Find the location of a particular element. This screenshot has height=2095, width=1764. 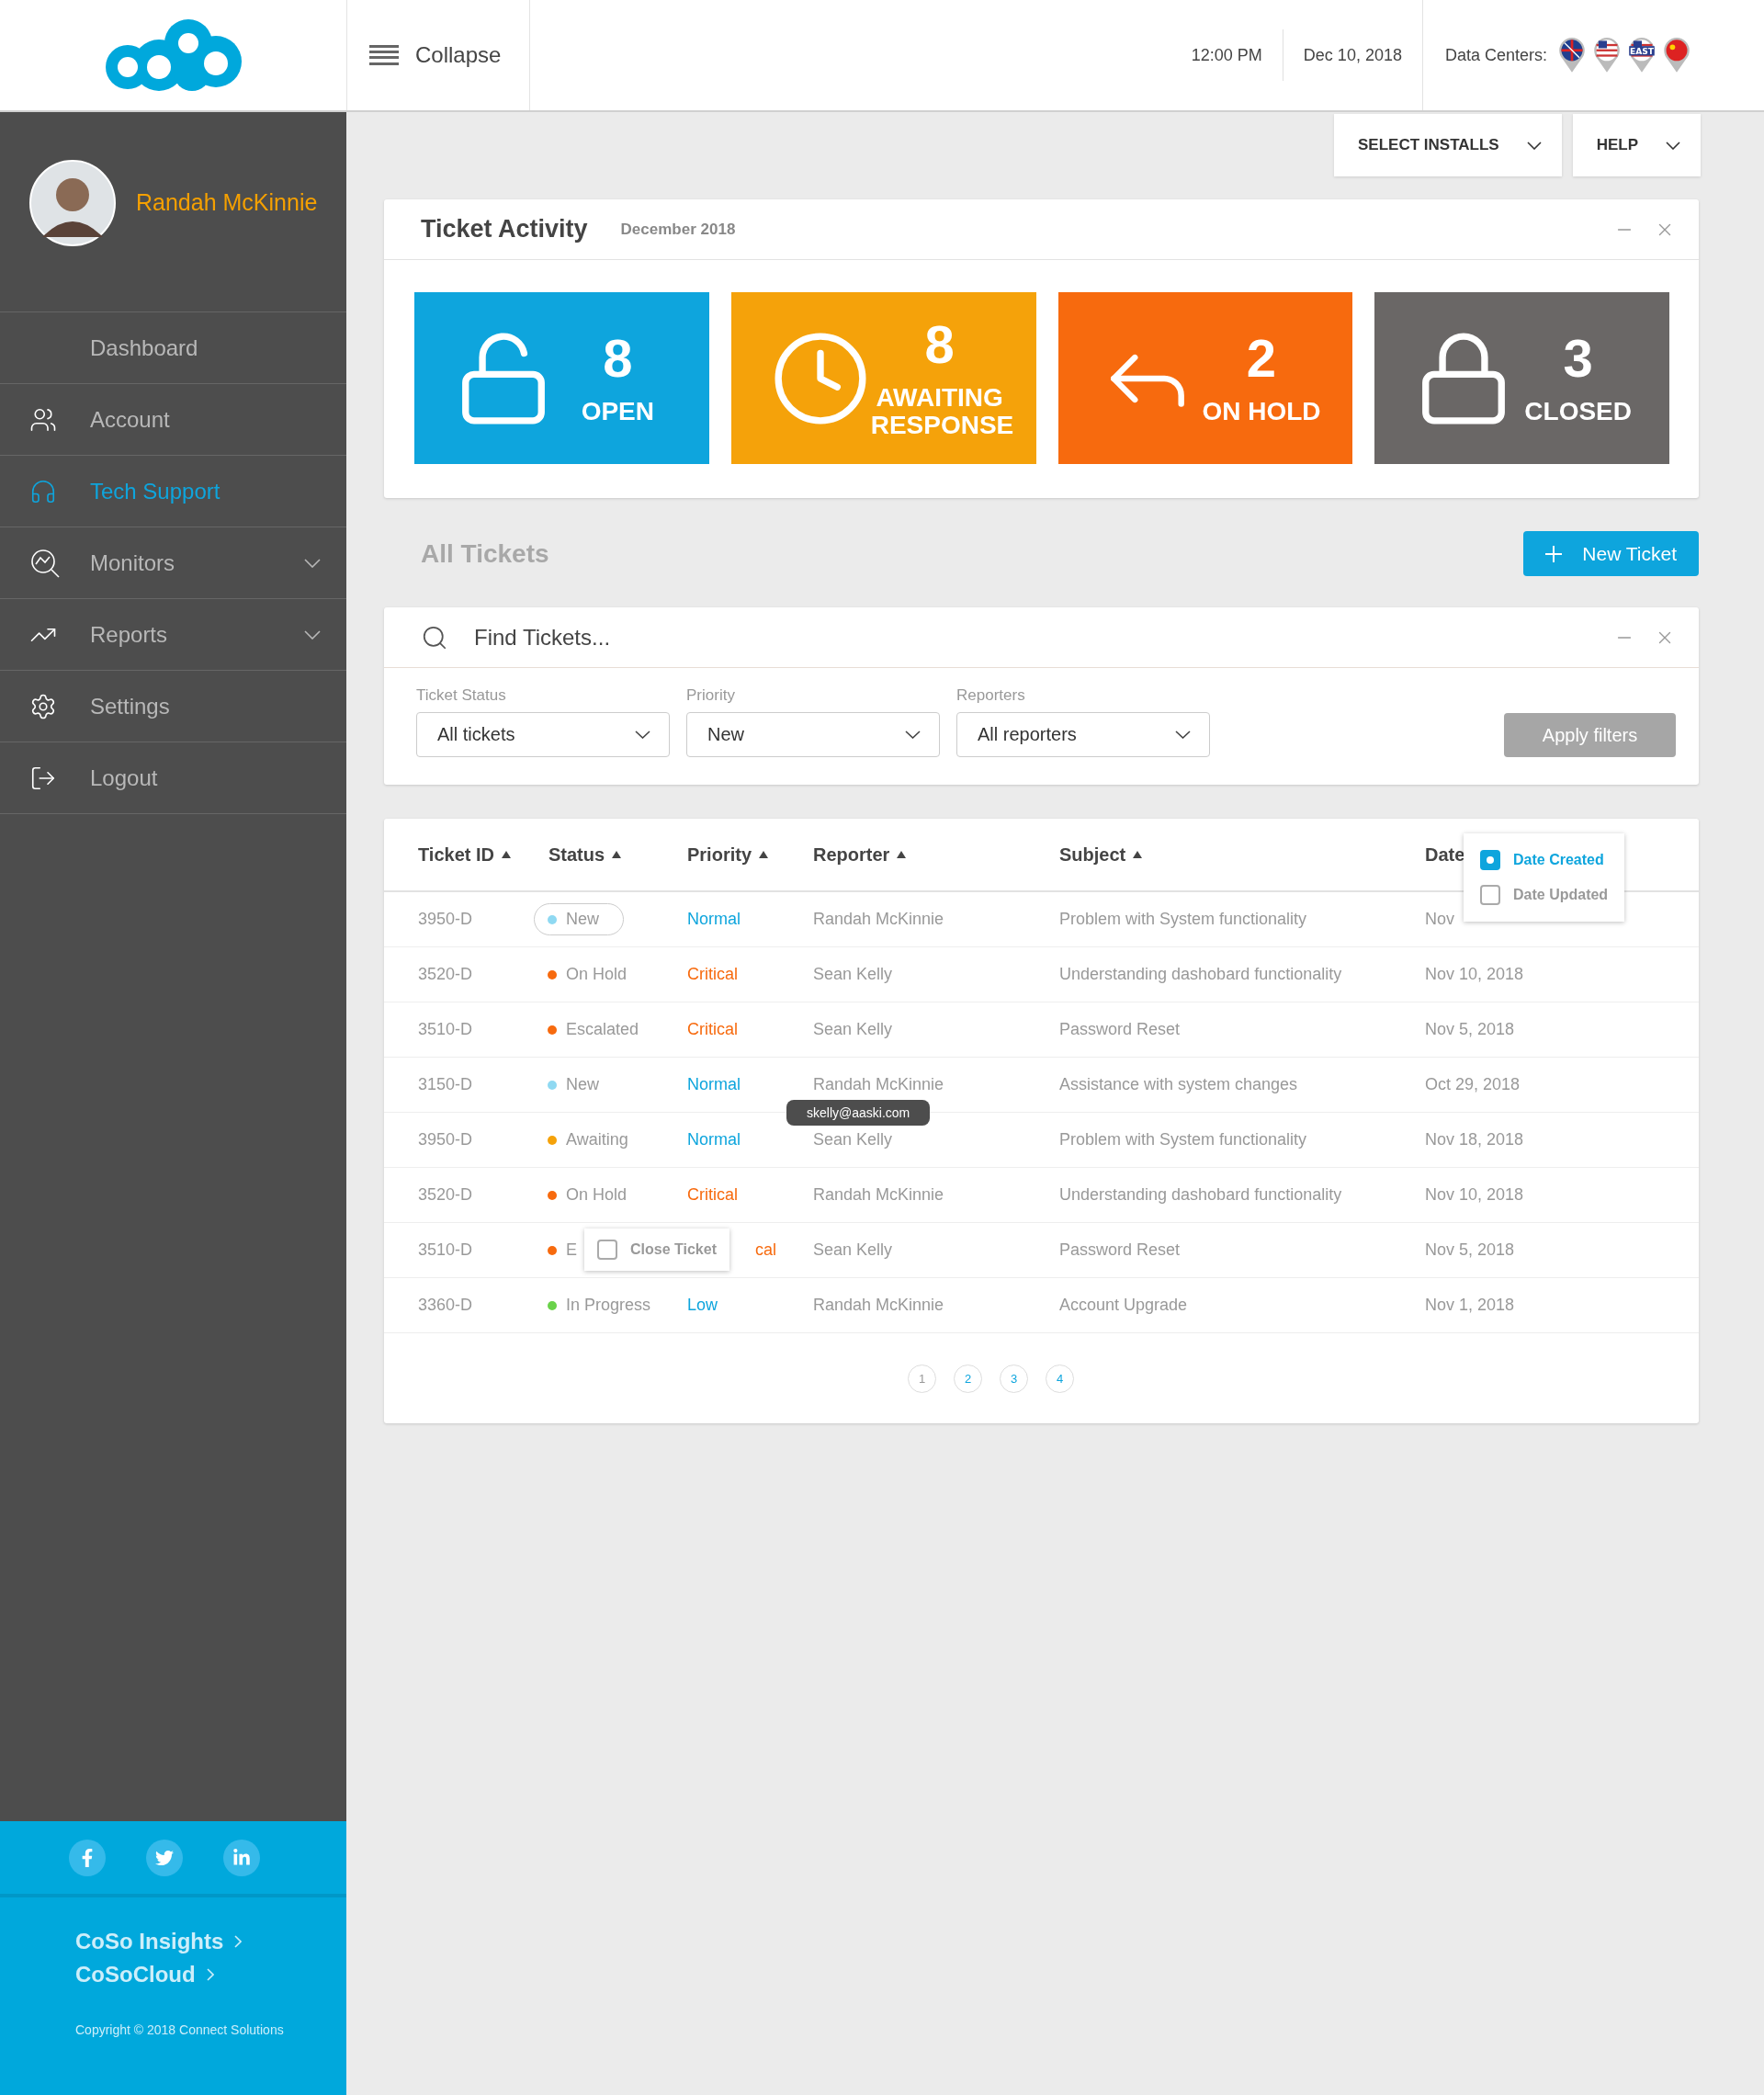

sidebar-item: Tech Support is located at coordinates (173, 491).